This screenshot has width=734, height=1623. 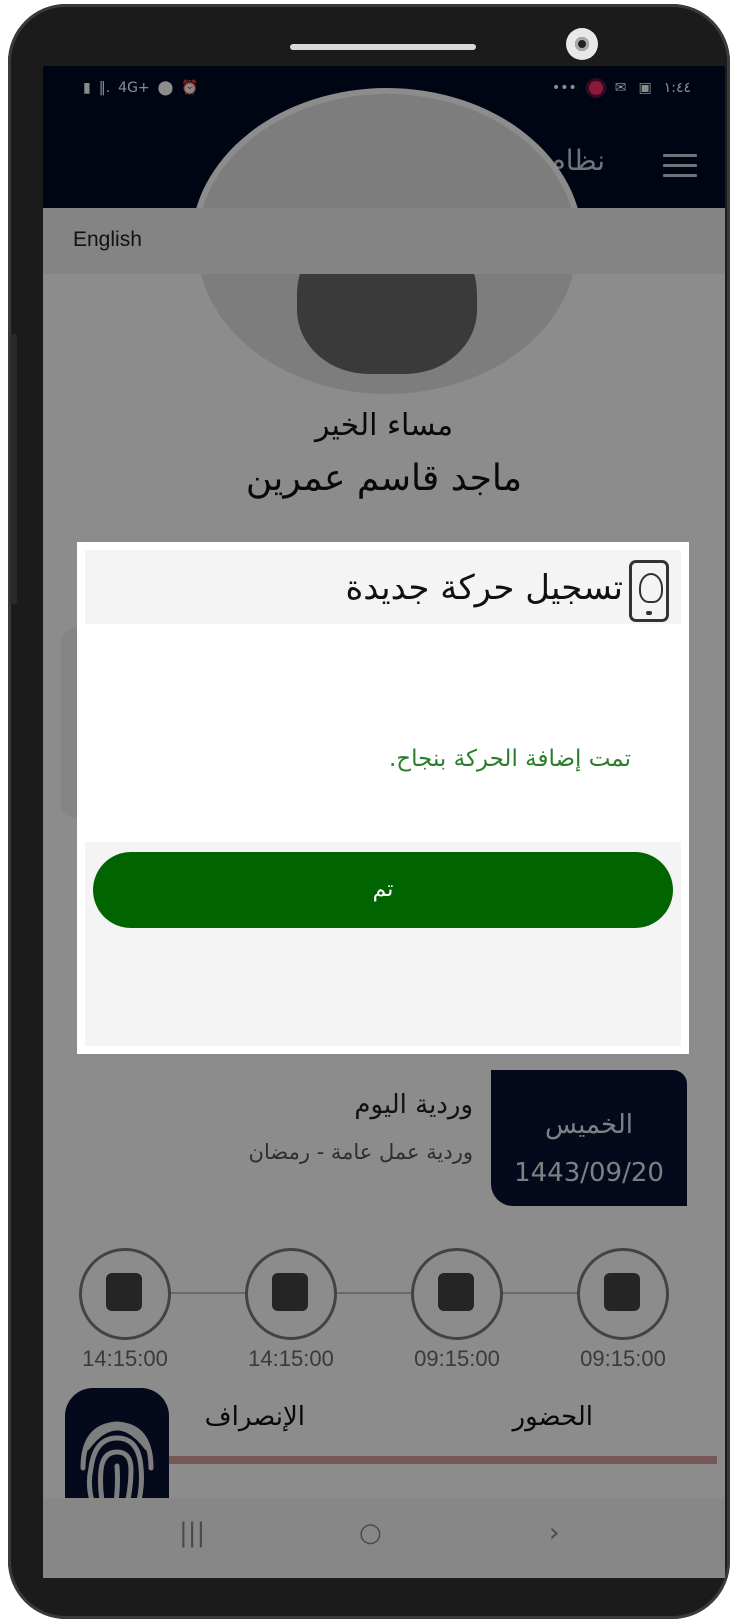 I want to click on camera-icon, so click(x=582, y=44).